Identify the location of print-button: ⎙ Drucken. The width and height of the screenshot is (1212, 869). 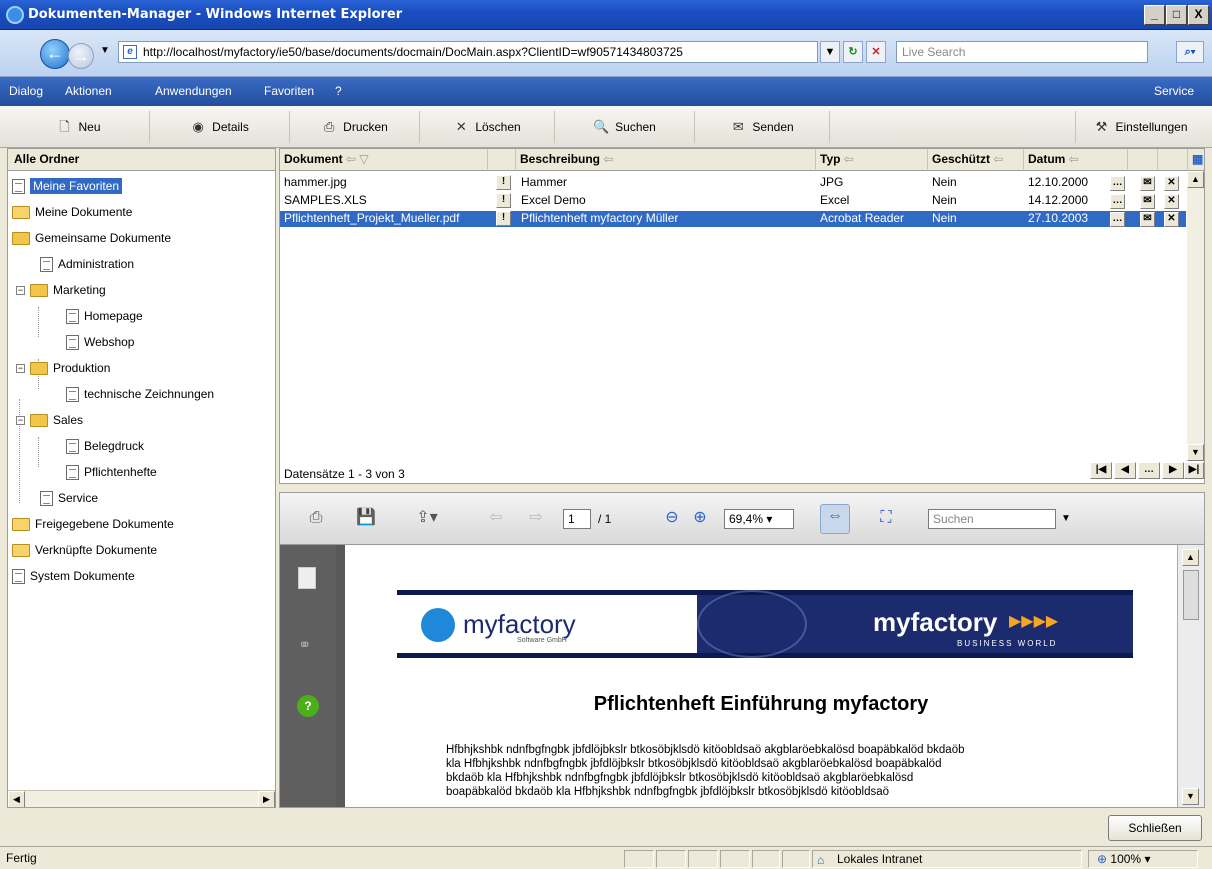
(355, 127).